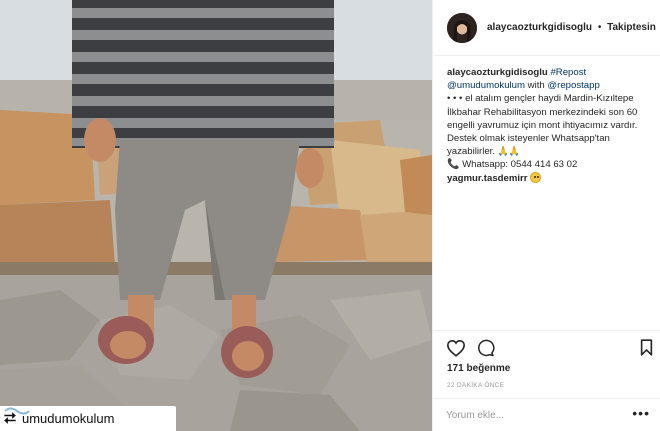 The width and height of the screenshot is (660, 431). I want to click on praying-emoji-icon: 🙏🙏, so click(509, 151).